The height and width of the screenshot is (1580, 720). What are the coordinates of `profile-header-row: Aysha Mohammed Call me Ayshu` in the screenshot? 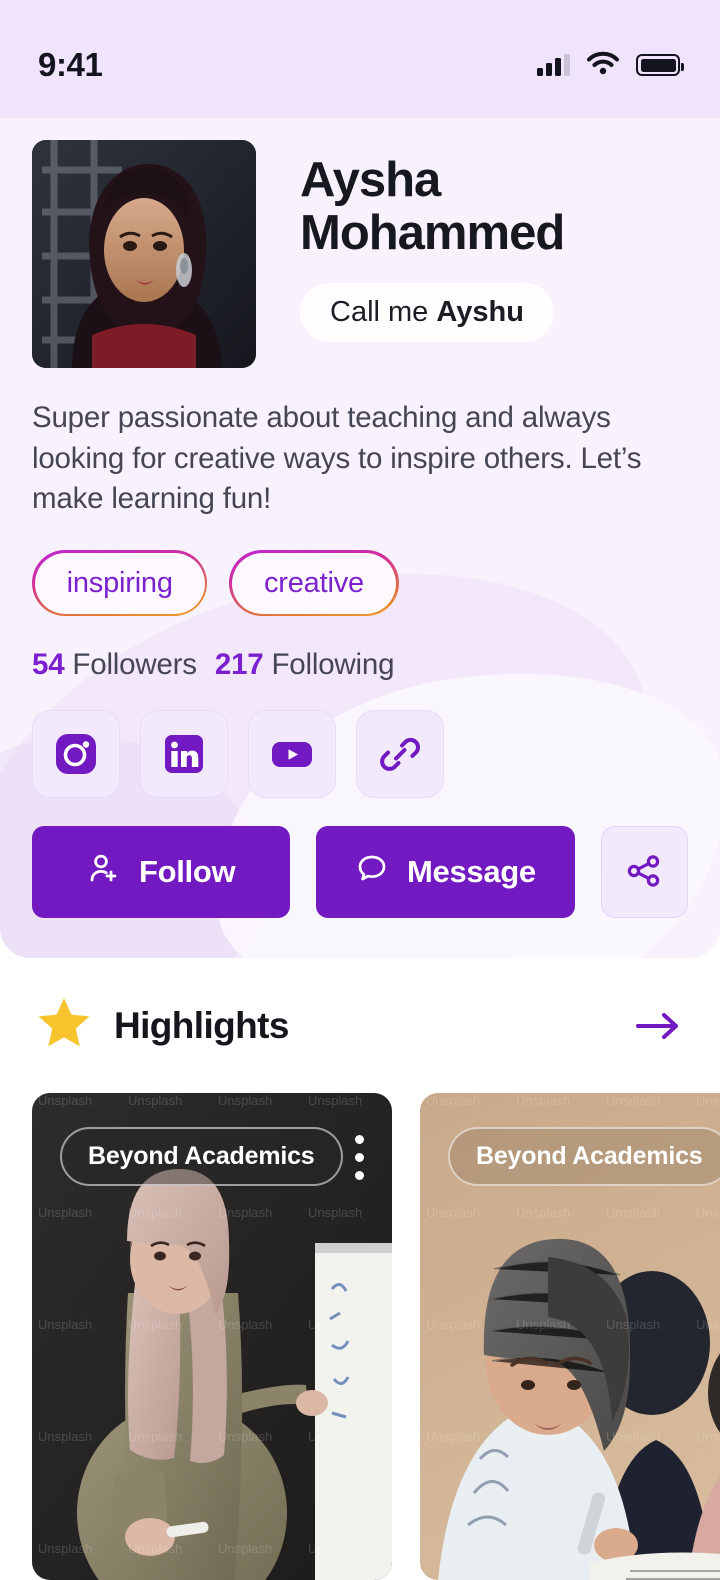 It's located at (360, 243).